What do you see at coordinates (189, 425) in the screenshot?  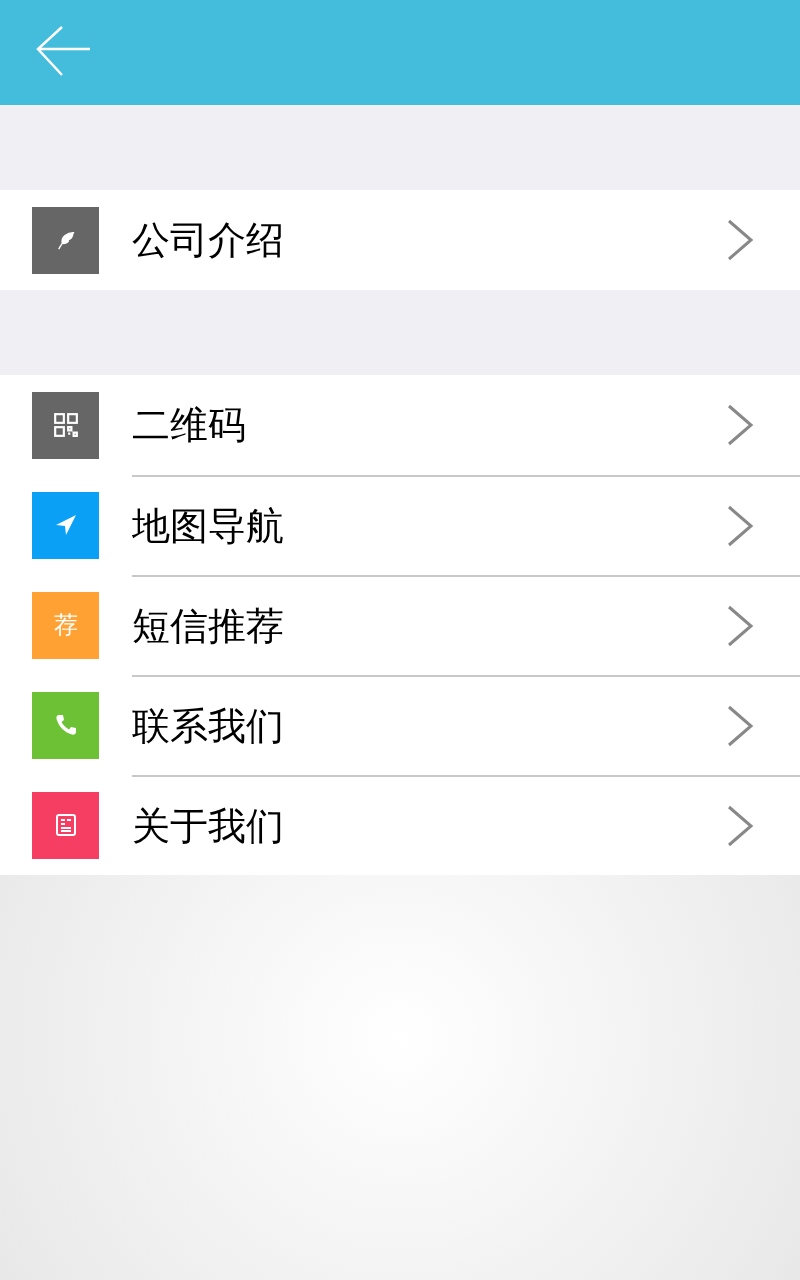 I see `item-label: 二维码` at bounding box center [189, 425].